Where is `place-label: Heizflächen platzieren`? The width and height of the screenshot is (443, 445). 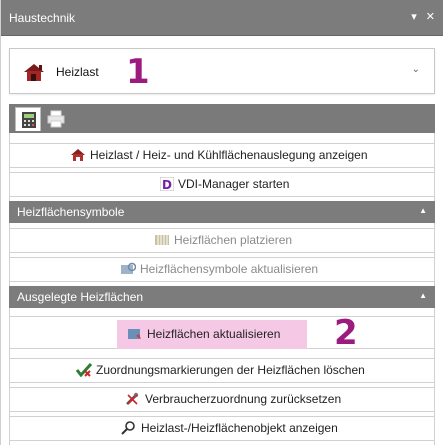 place-label: Heizflächen platzieren is located at coordinates (233, 240).